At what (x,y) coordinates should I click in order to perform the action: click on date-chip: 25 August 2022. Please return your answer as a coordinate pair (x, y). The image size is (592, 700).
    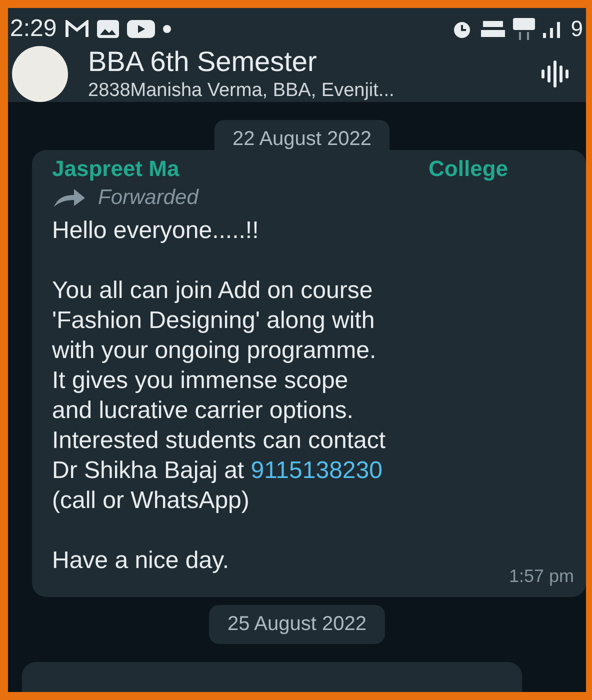
    Looking at the image, I should click on (296, 624).